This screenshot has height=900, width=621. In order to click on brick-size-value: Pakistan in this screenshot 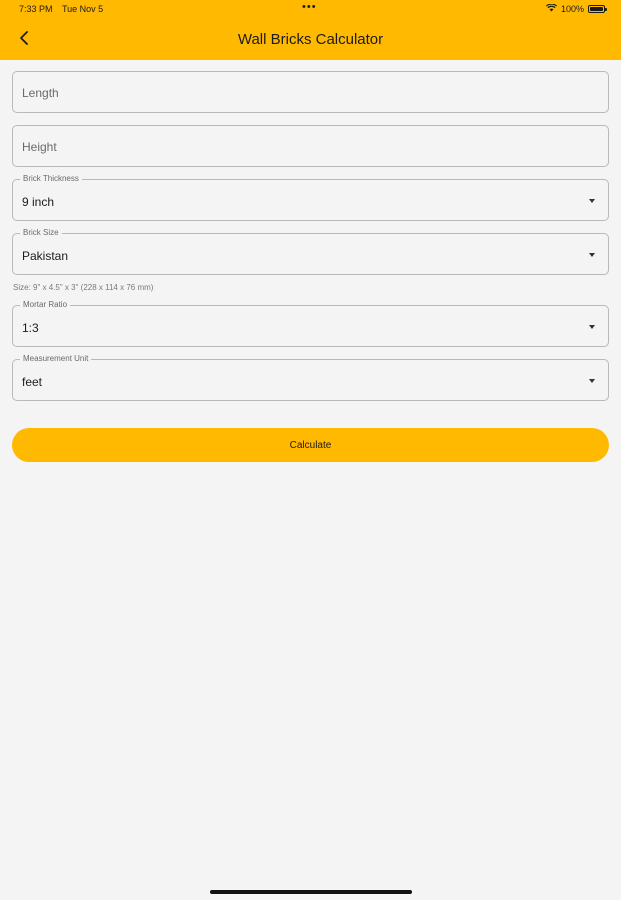, I will do `click(45, 256)`.